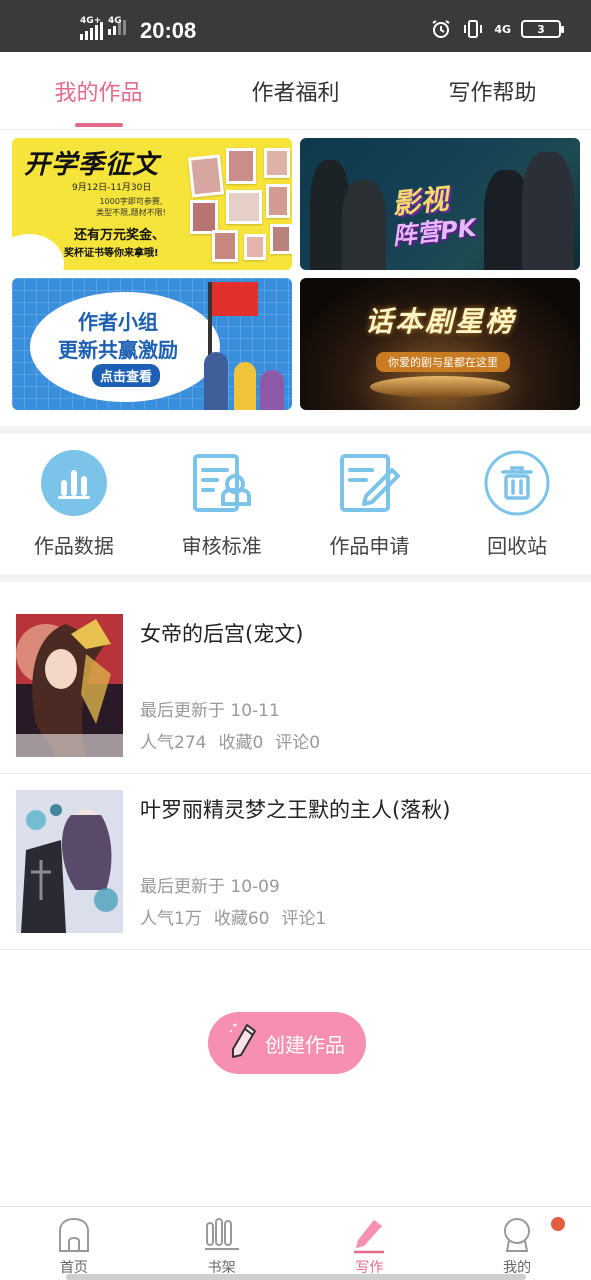  Describe the element at coordinates (295, 686) in the screenshot. I see `work-item: 女帝的后宫(宠文) 最后更新于 10-11 人气274 收藏0 评论0` at that location.